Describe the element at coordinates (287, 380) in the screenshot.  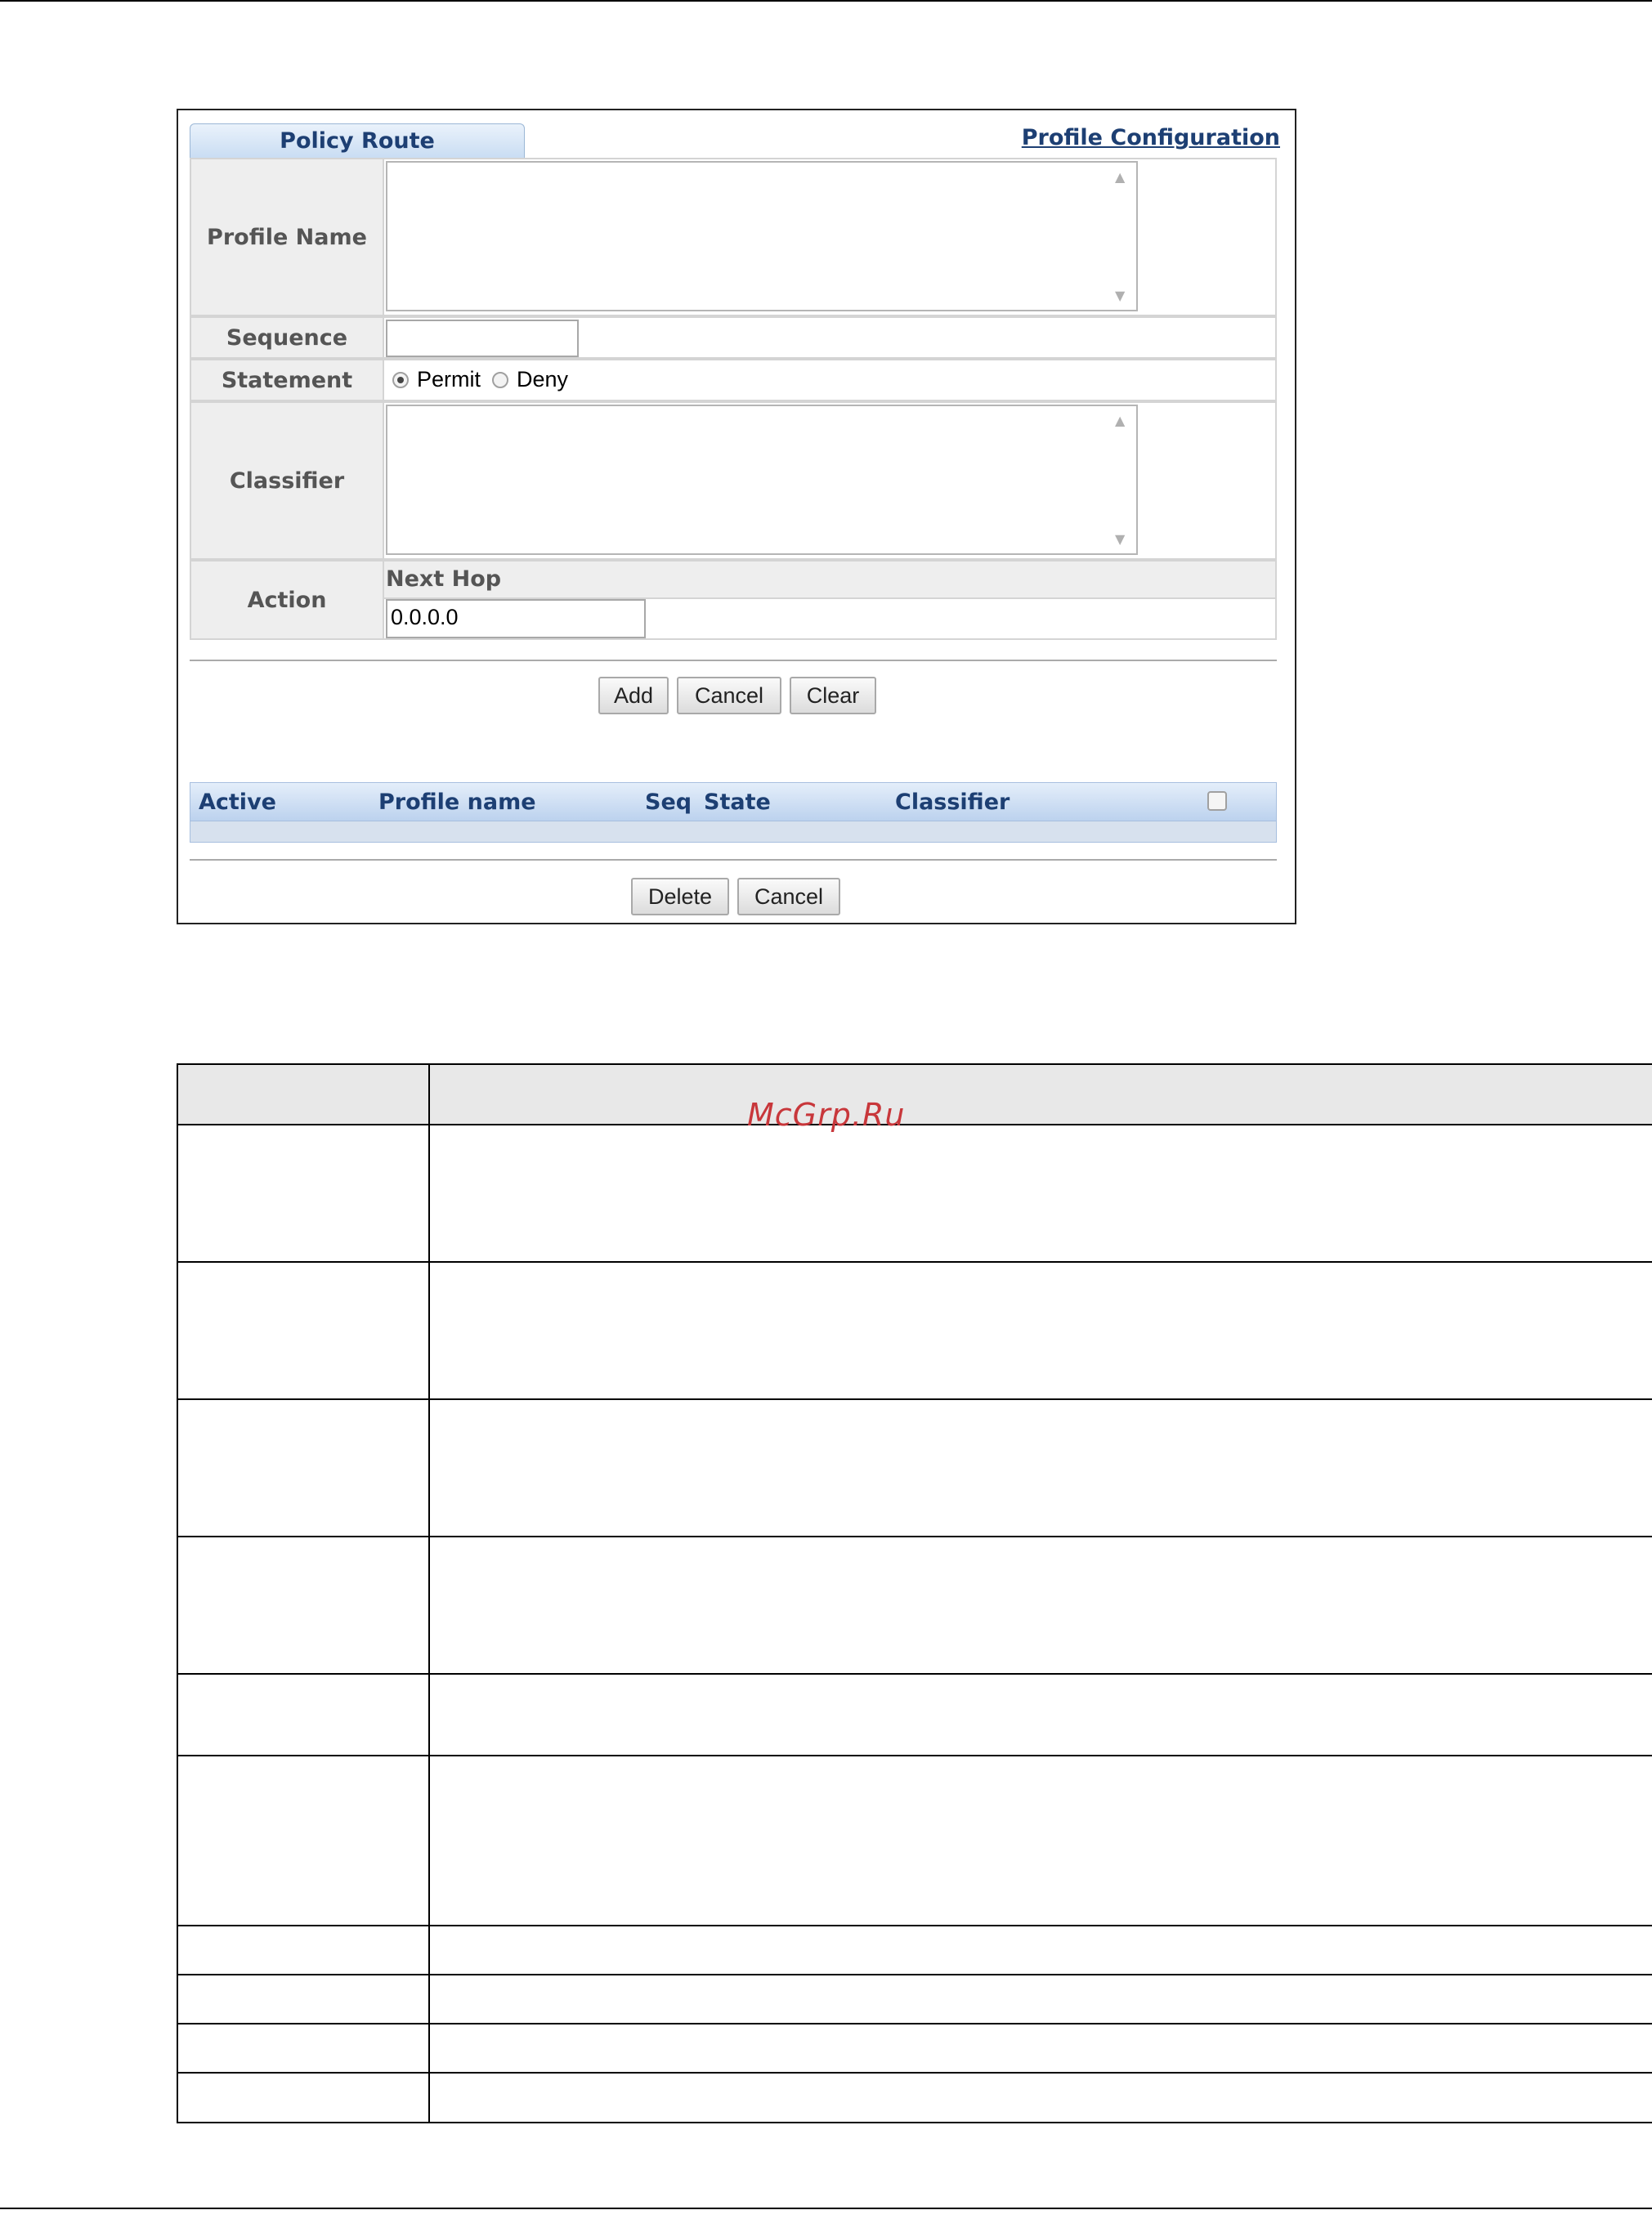
I see `statement-label: Statement` at that location.